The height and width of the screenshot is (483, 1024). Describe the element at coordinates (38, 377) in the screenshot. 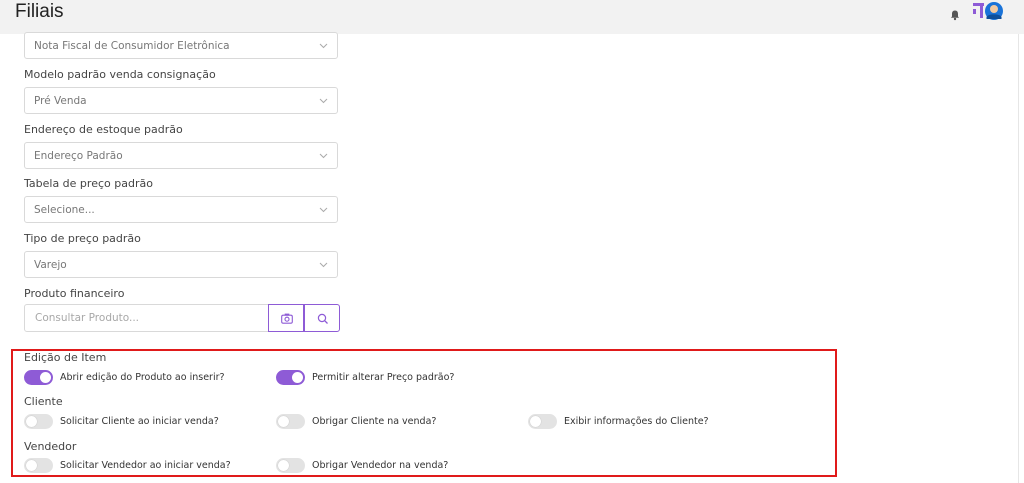

I see `toggle-abrir-edicao` at that location.